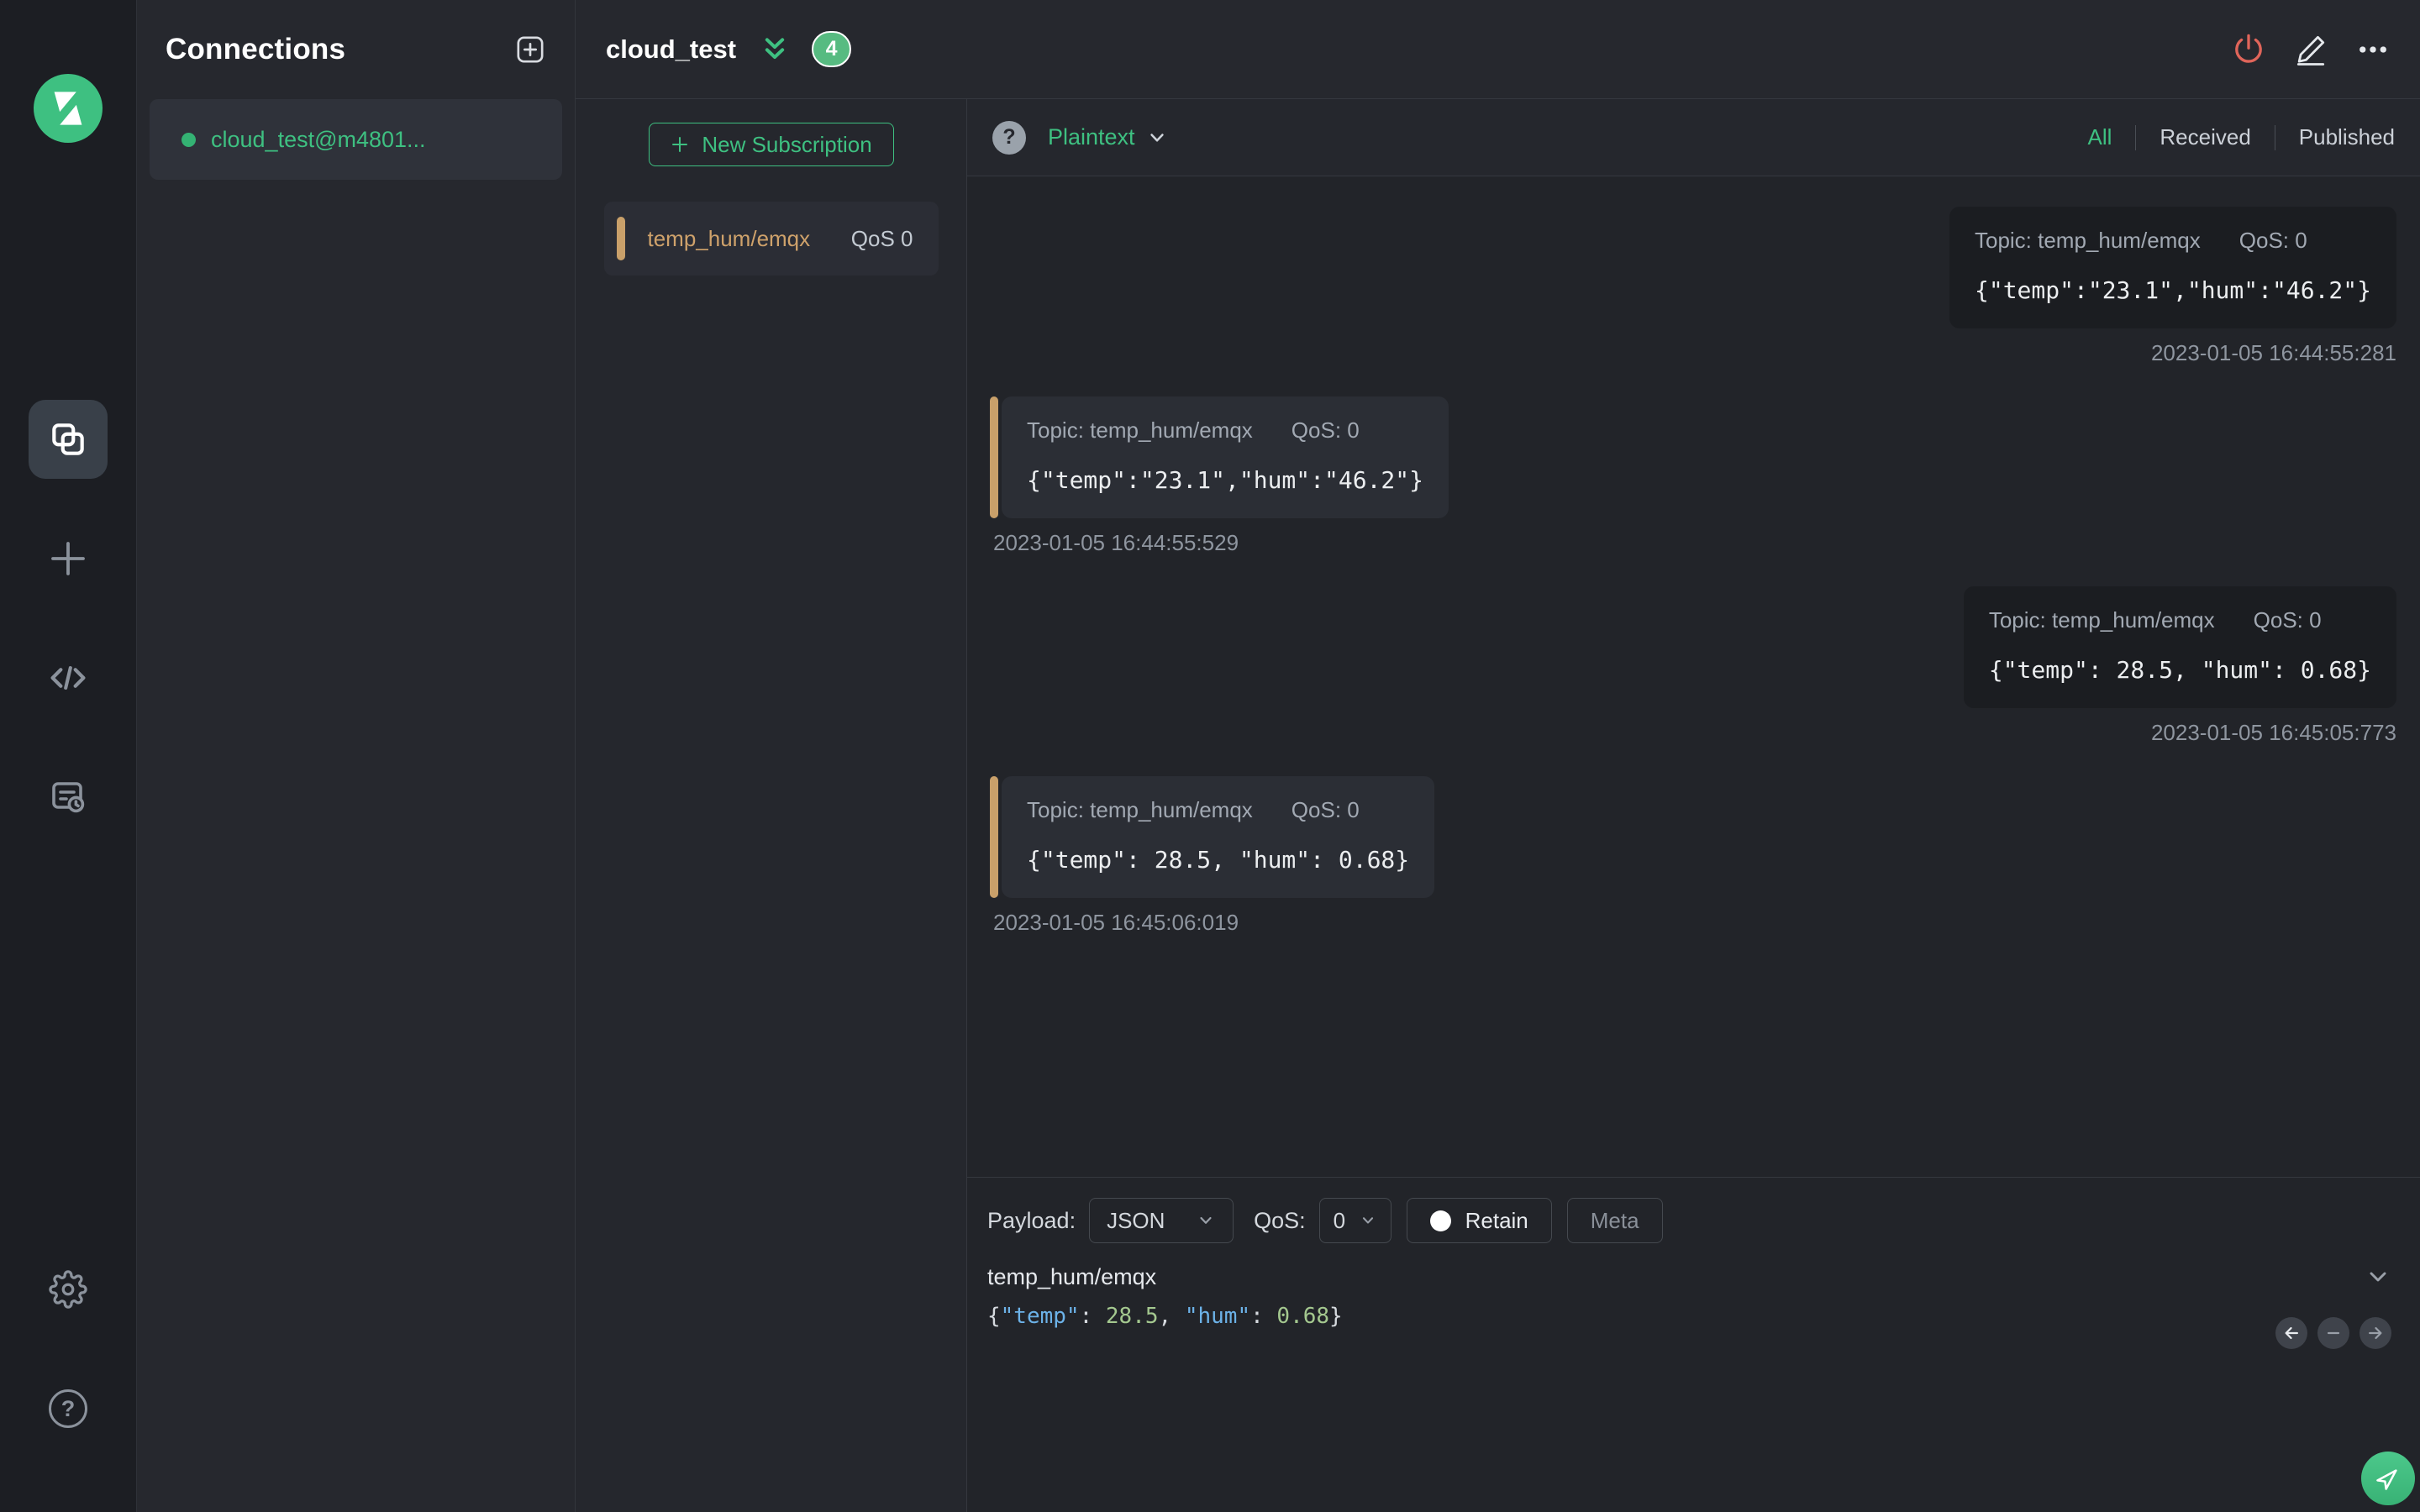 This screenshot has height=1512, width=2420. I want to click on tab-all: All, so click(2099, 137).